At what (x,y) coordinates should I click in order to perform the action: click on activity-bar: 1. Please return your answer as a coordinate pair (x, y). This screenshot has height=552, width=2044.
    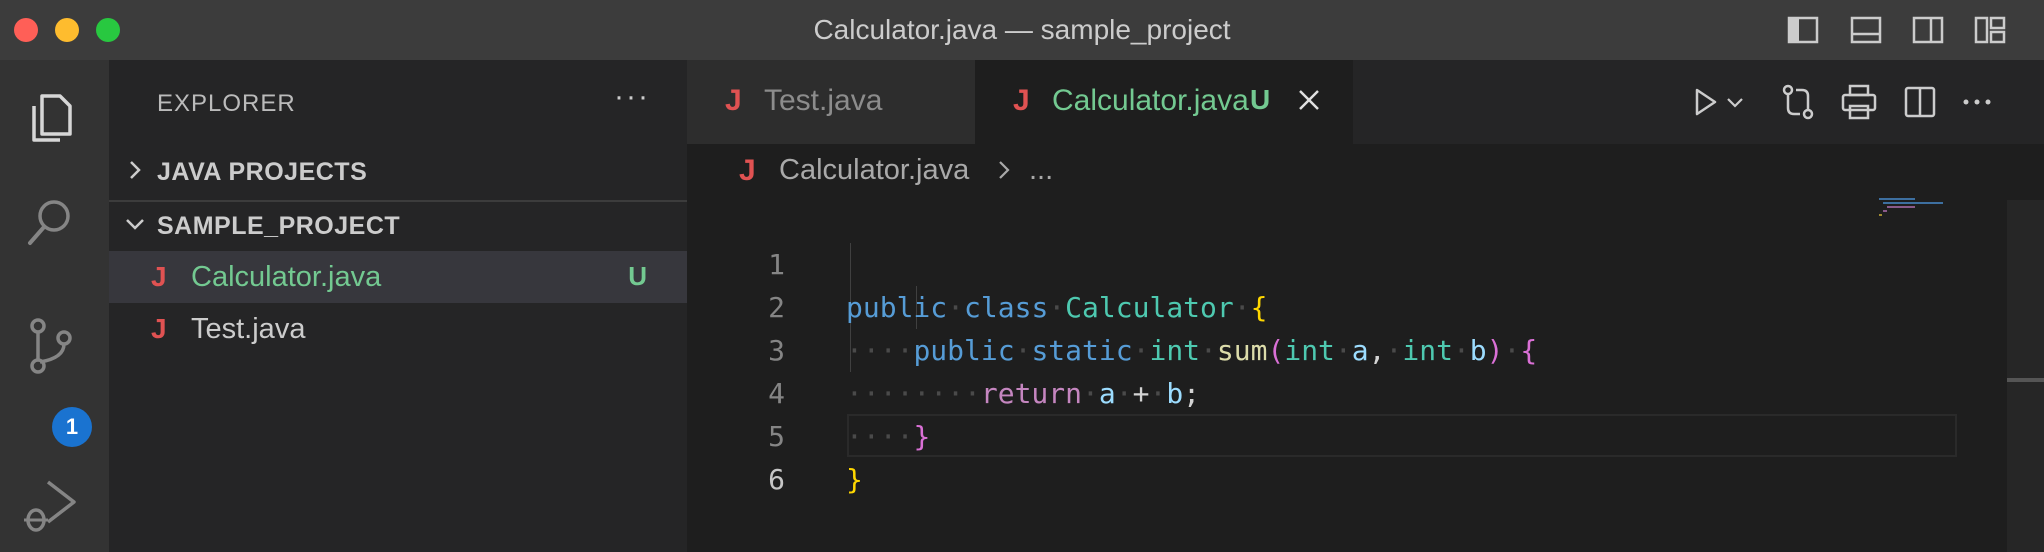
    Looking at the image, I should click on (54, 306).